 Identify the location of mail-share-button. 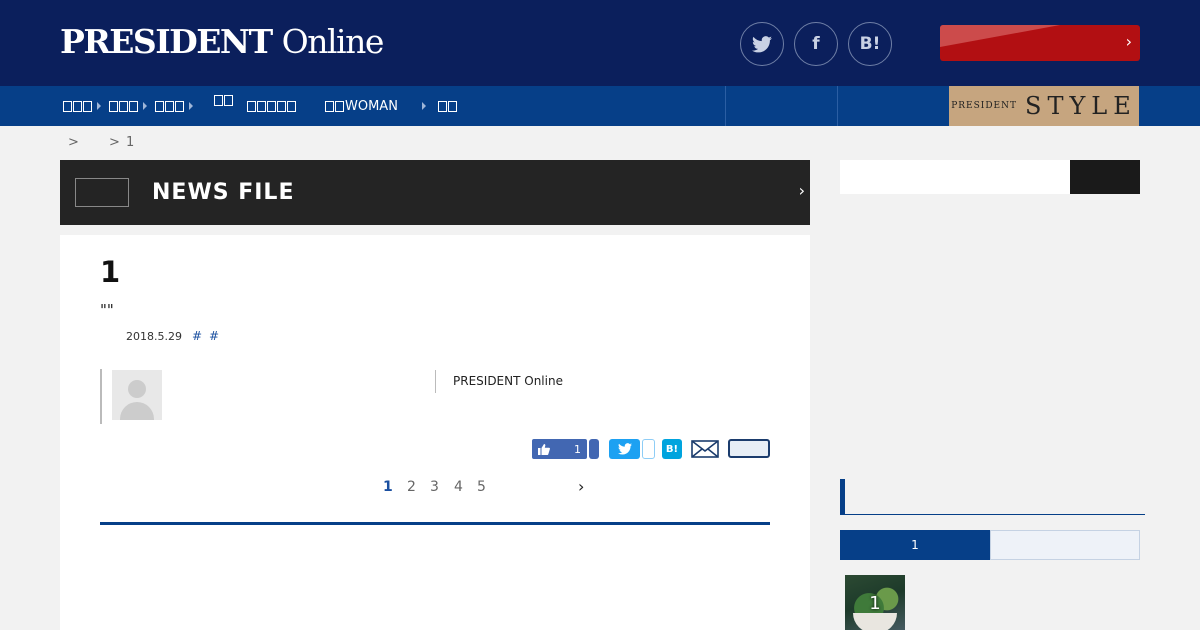
(705, 449).